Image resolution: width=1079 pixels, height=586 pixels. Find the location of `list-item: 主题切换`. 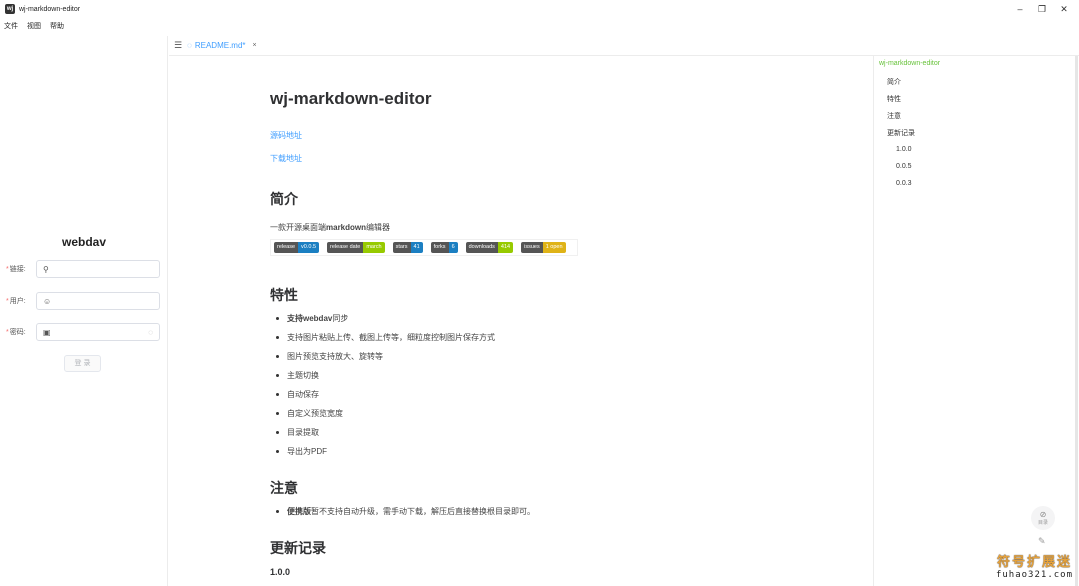

list-item: 主题切换 is located at coordinates (385, 375).